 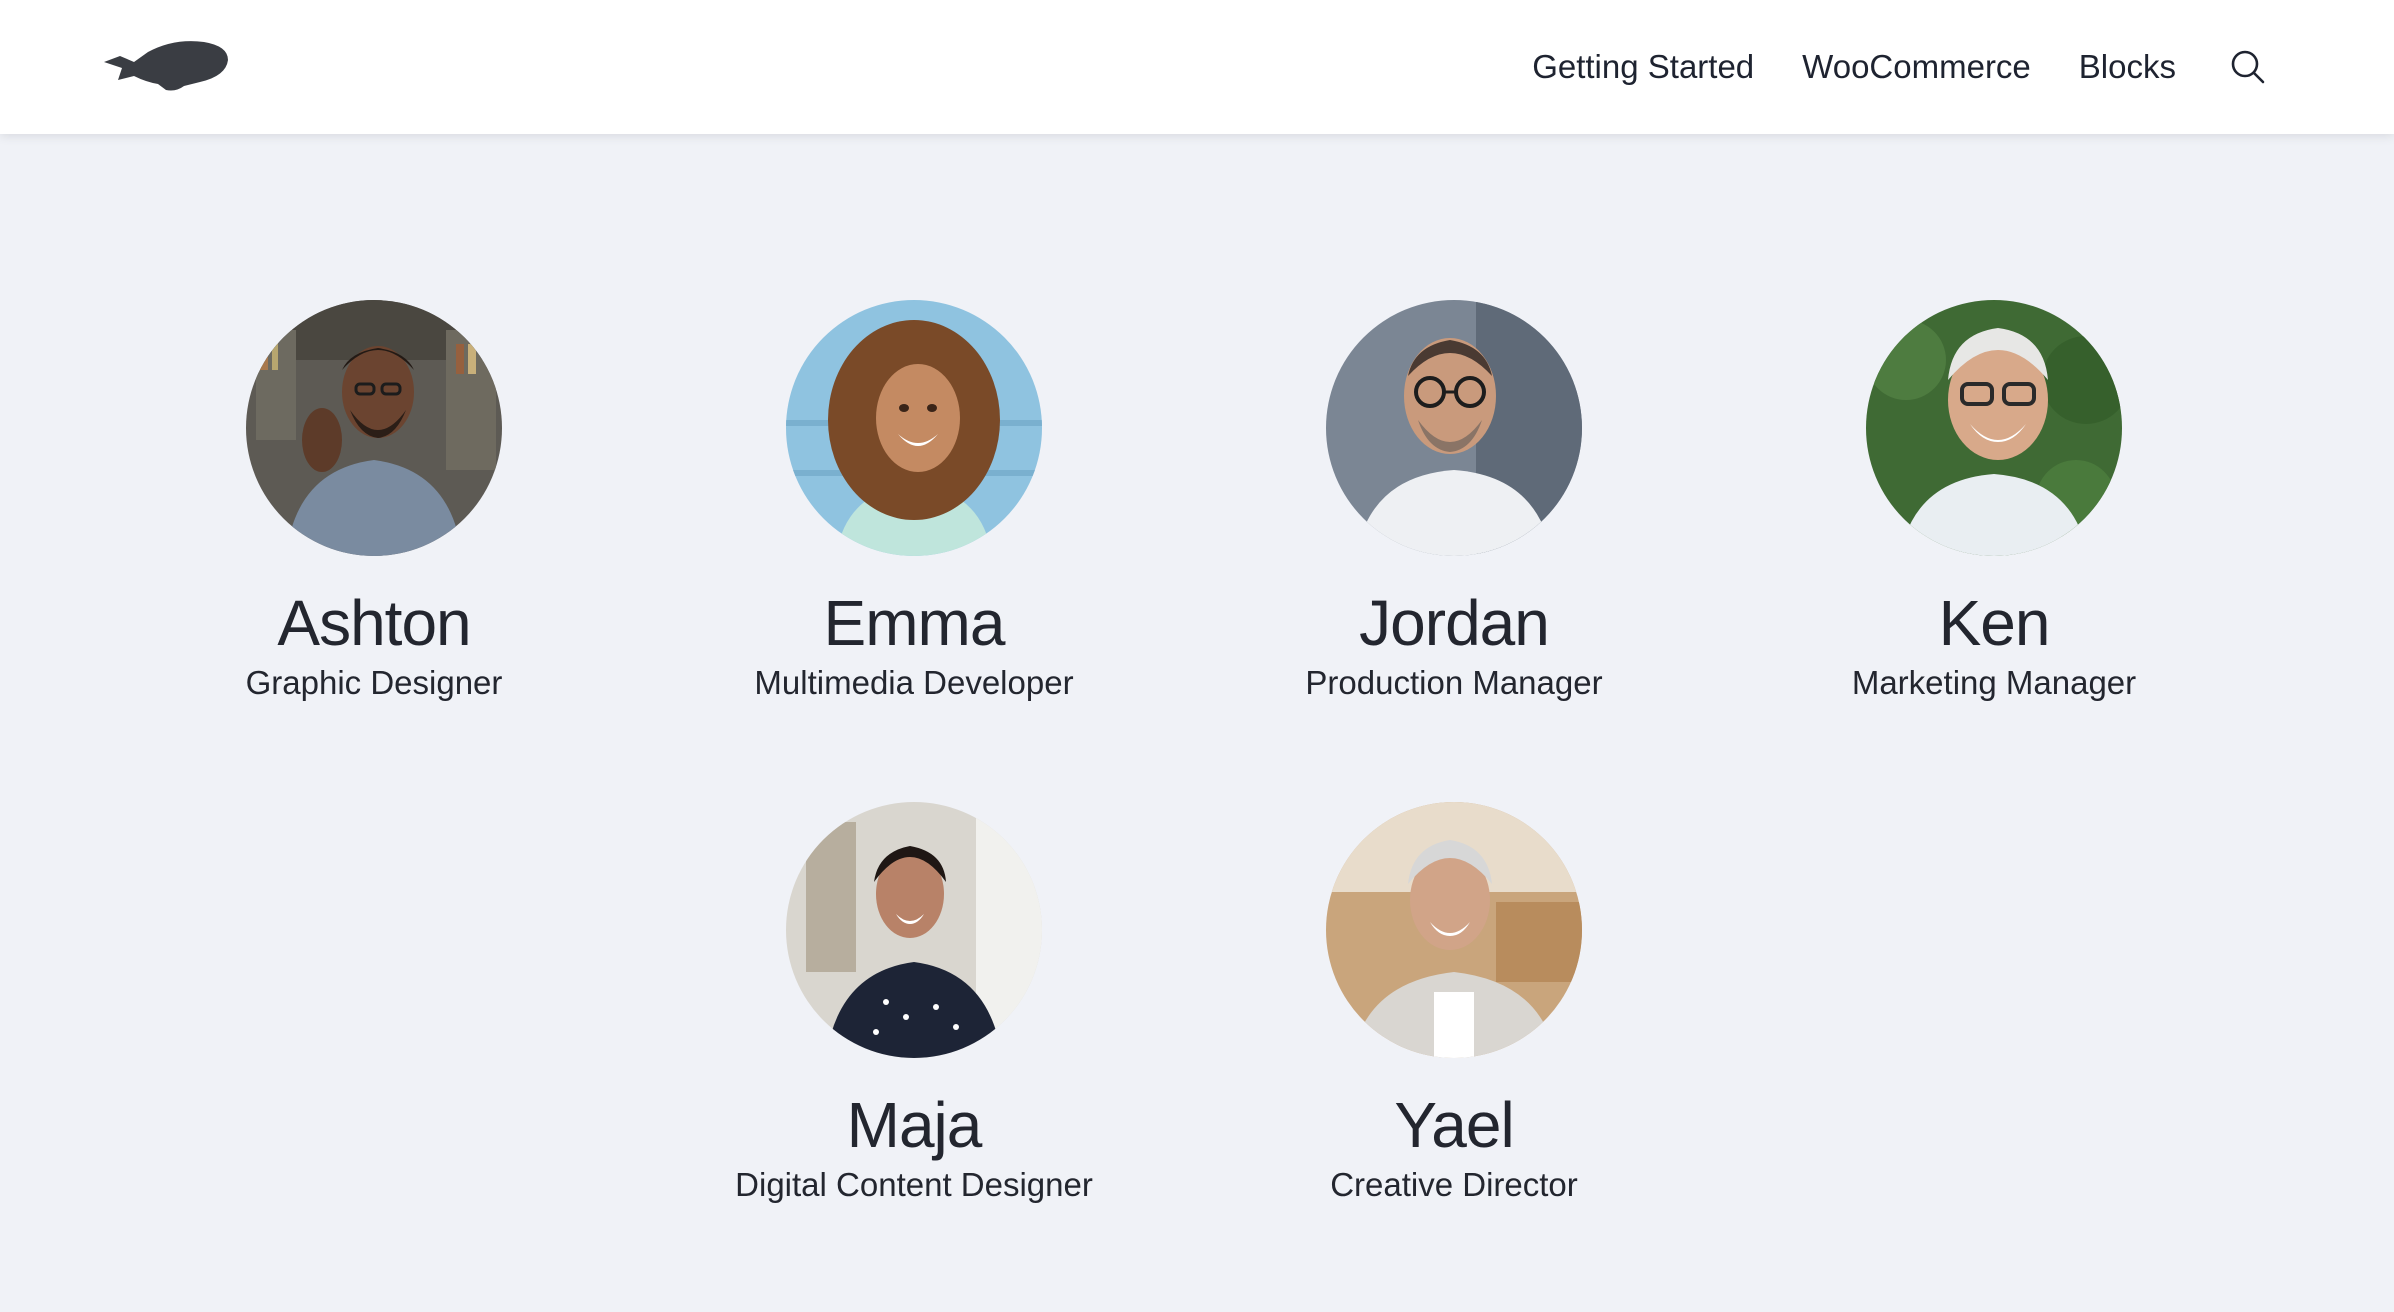 I want to click on search-icon, so click(x=2248, y=67).